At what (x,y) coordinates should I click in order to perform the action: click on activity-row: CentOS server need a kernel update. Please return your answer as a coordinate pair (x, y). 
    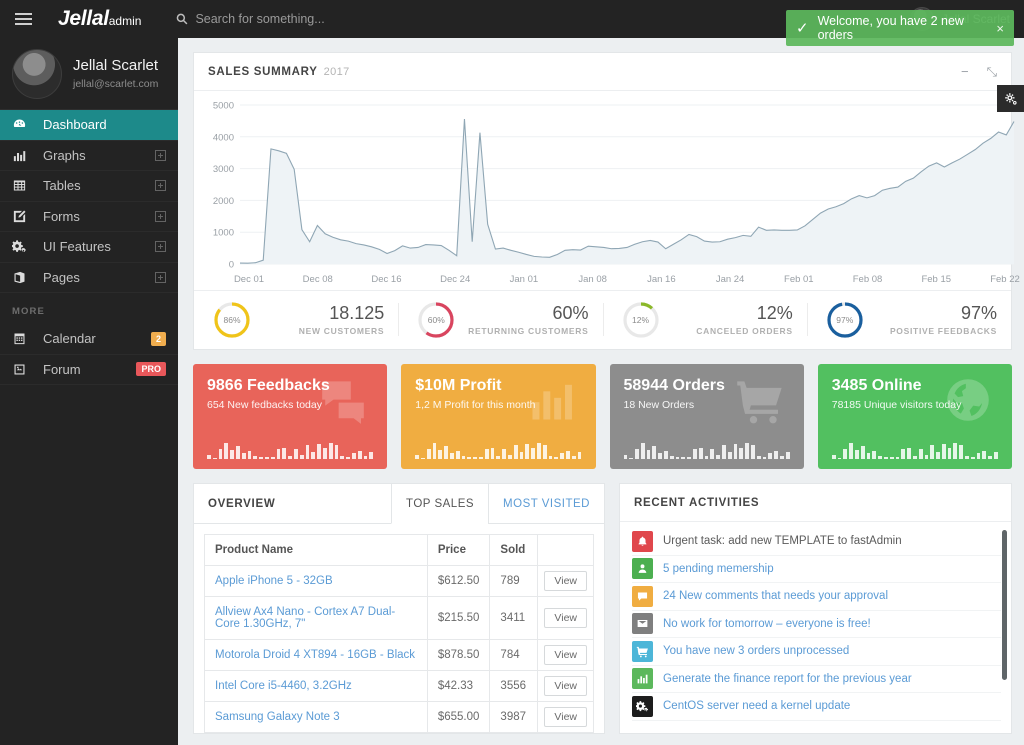
    Looking at the image, I should click on (816, 707).